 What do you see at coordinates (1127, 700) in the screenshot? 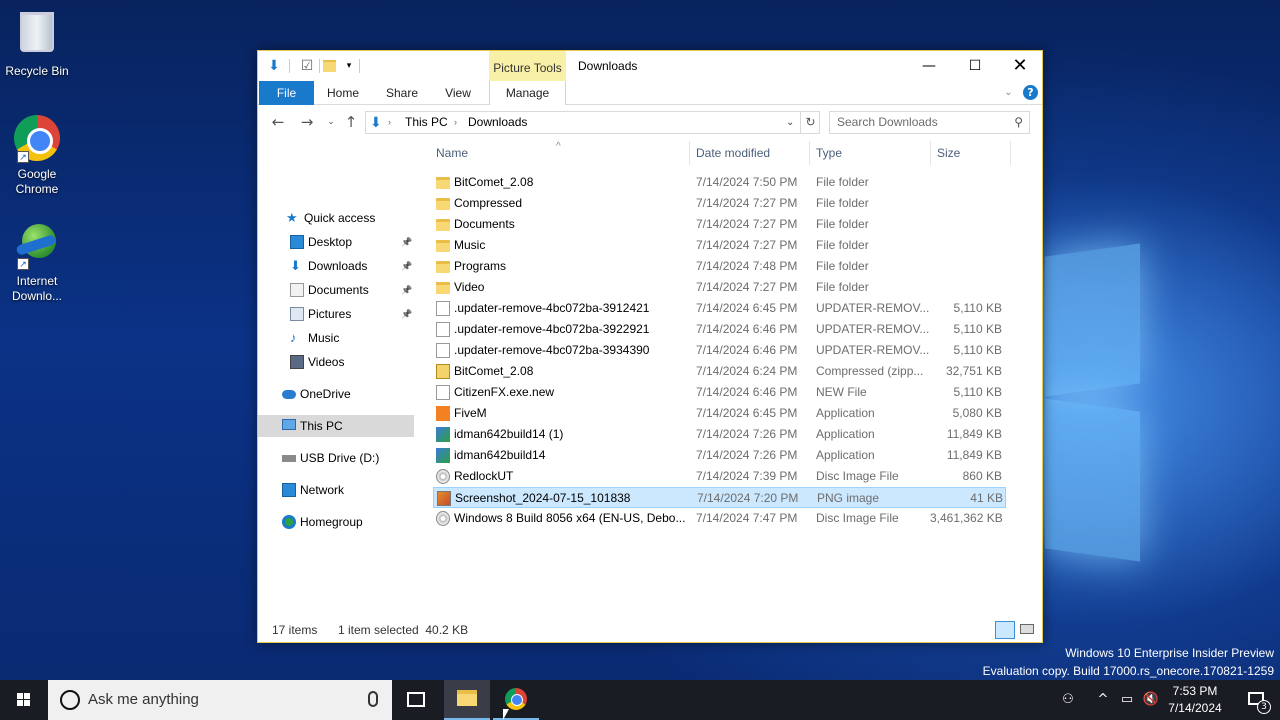
I see `network-status-icon: ▭` at bounding box center [1127, 700].